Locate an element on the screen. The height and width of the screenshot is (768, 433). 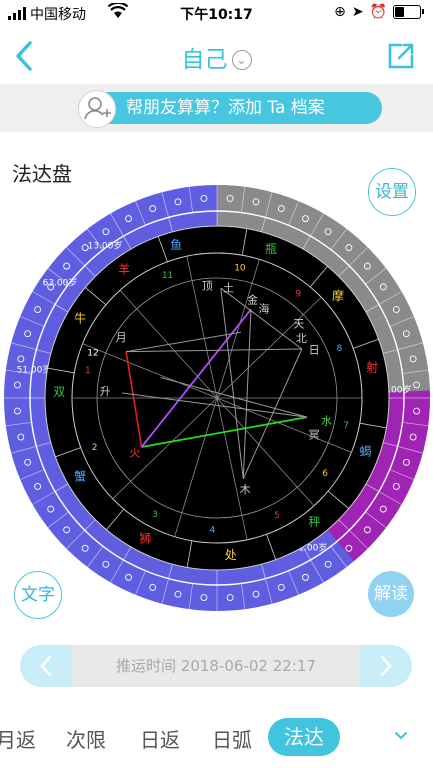
age-label: 63.00岁 is located at coordinates (60, 283).